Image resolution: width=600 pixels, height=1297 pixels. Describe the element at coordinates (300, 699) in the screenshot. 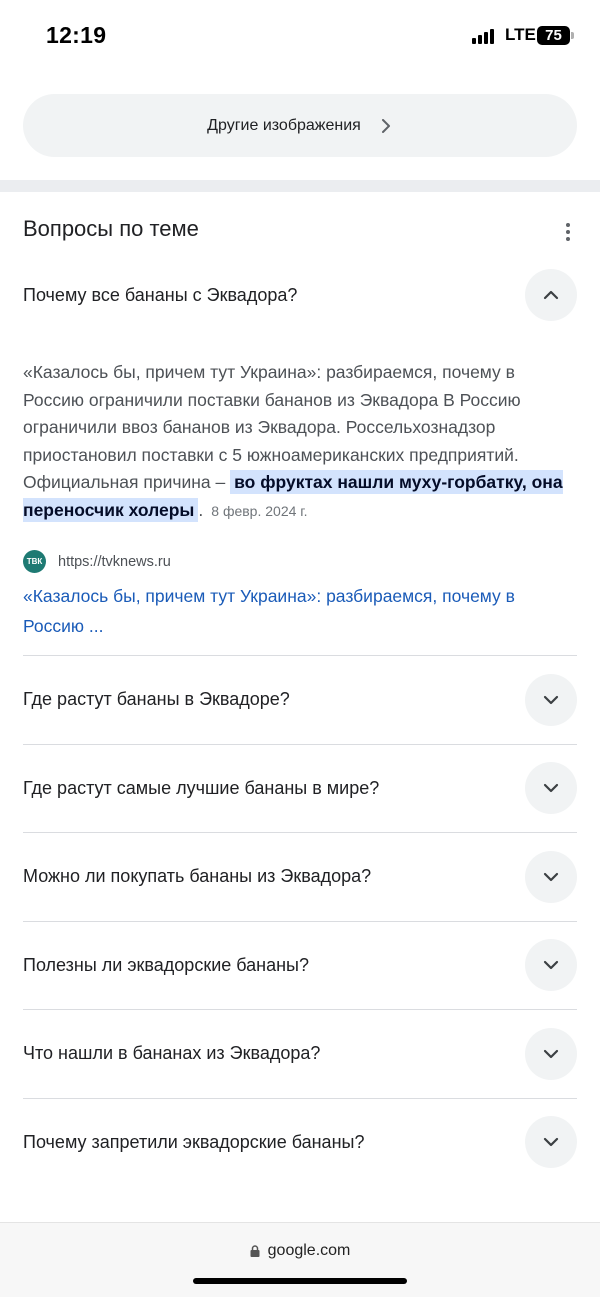

I see `question-item: Где растут бананы в Эквадоре?` at that location.